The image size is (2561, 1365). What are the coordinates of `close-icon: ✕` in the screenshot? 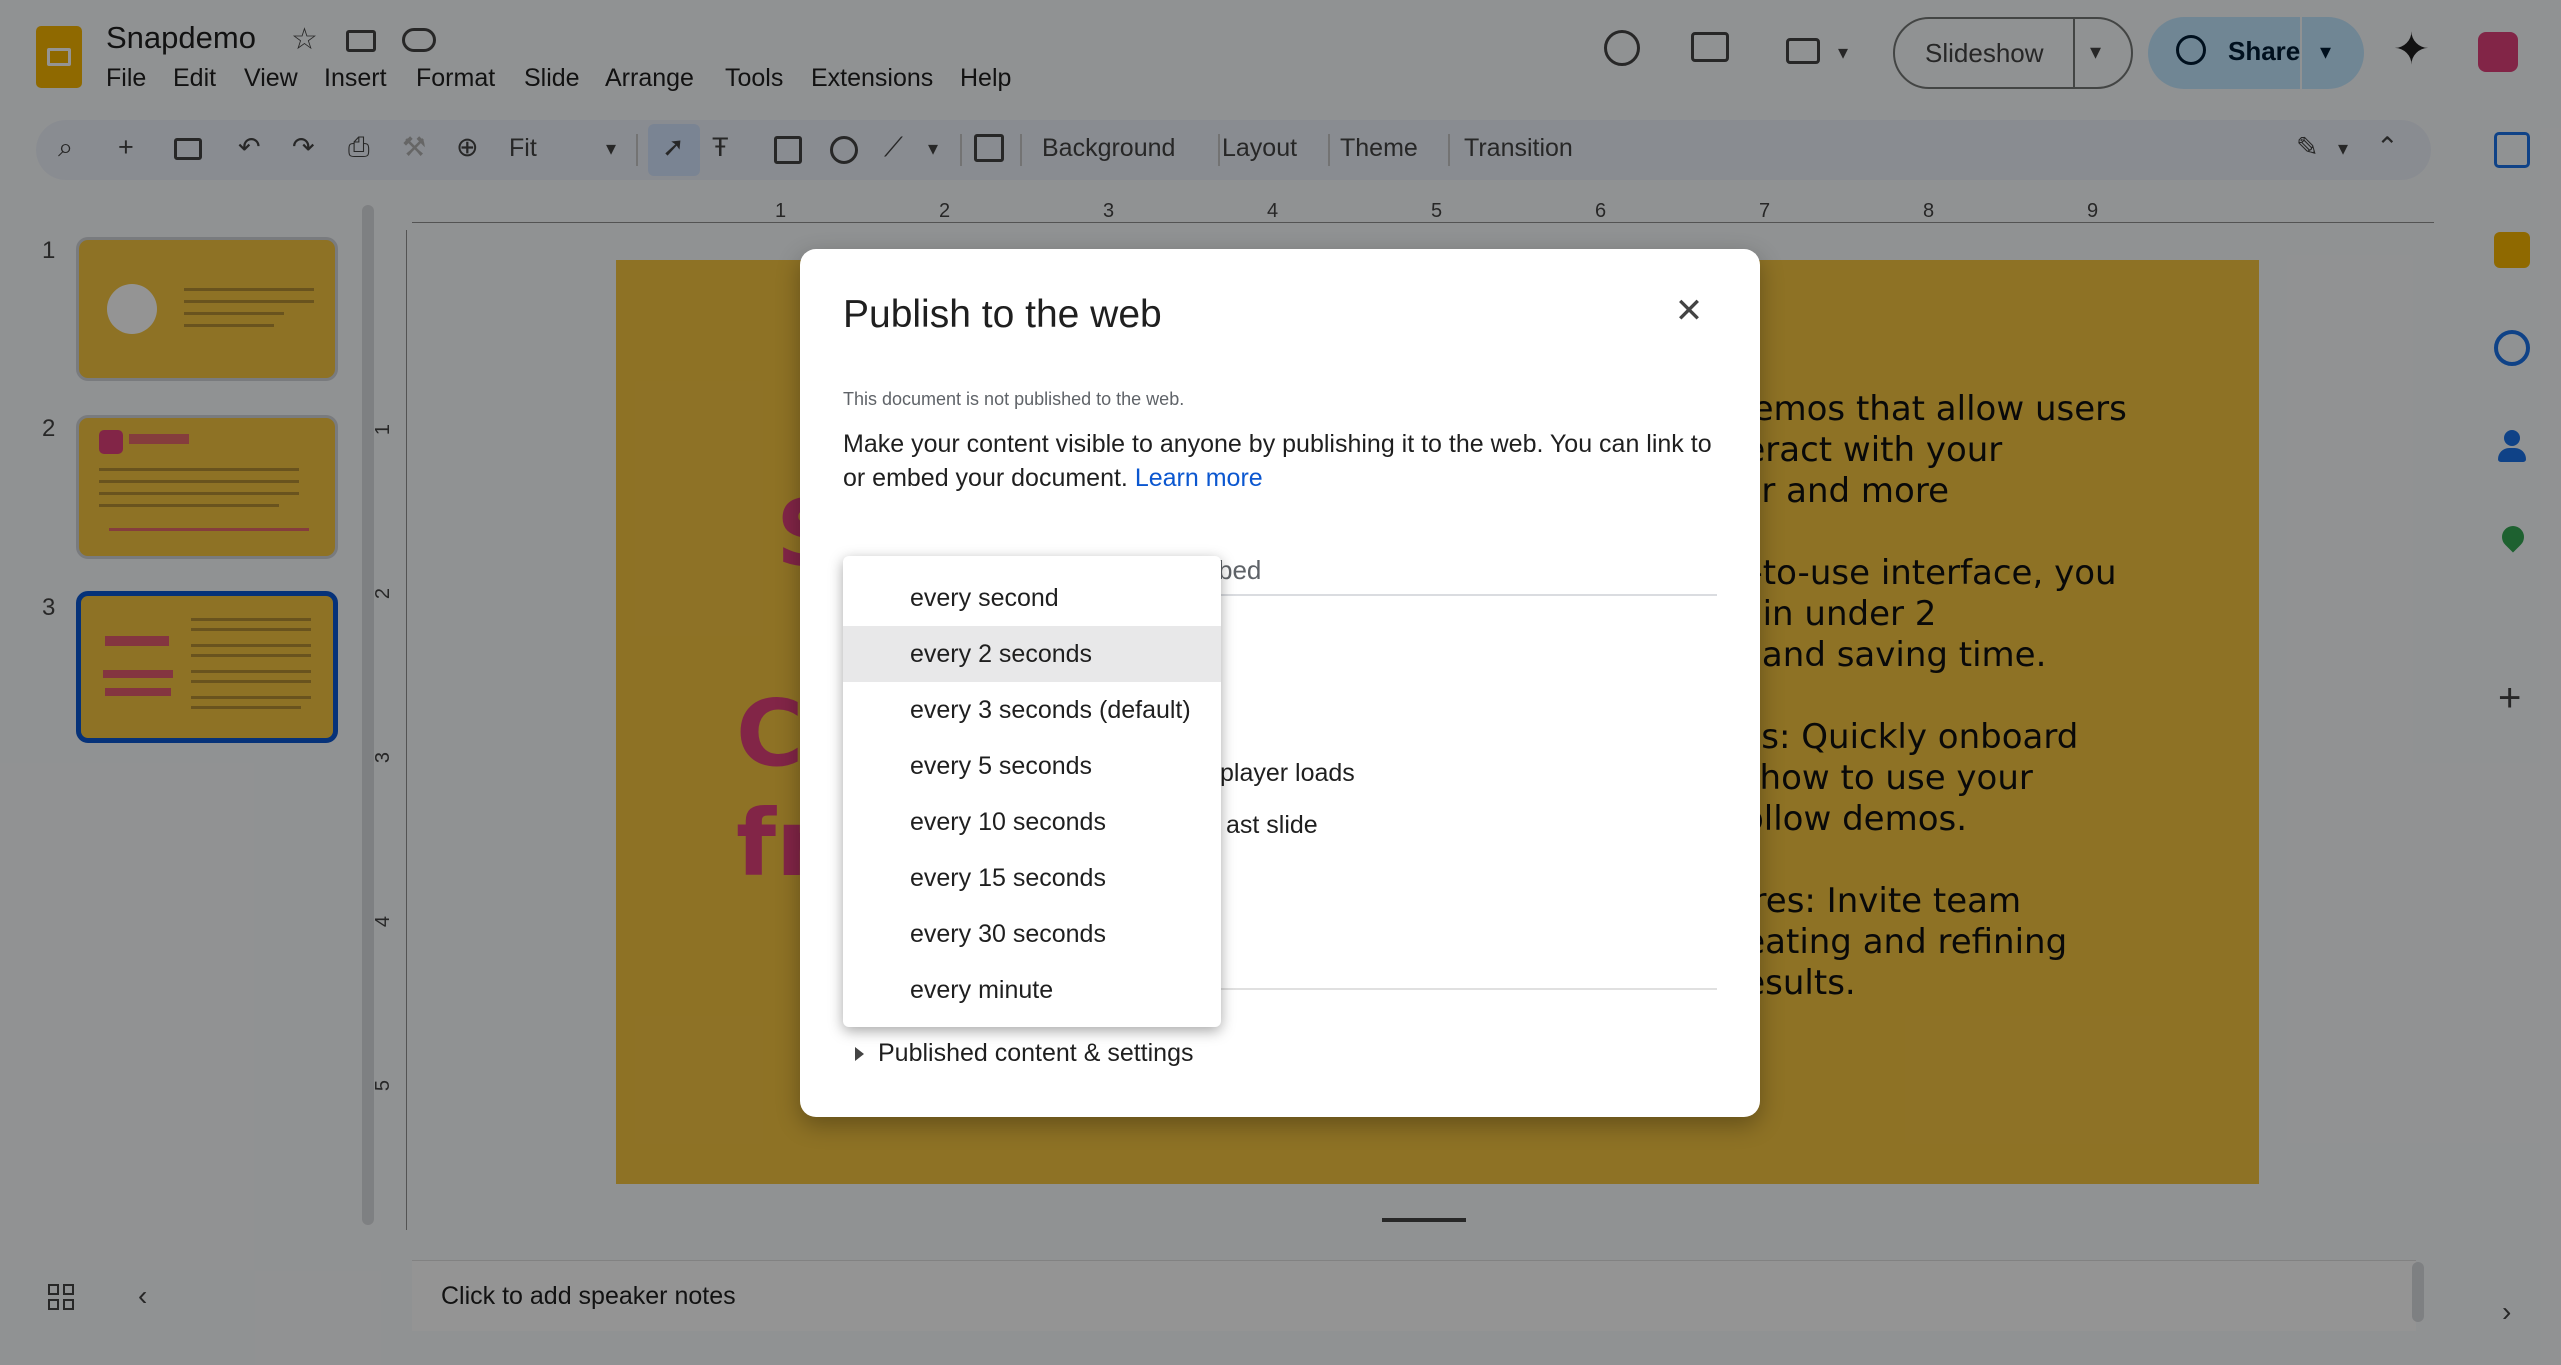 It's located at (1689, 311).